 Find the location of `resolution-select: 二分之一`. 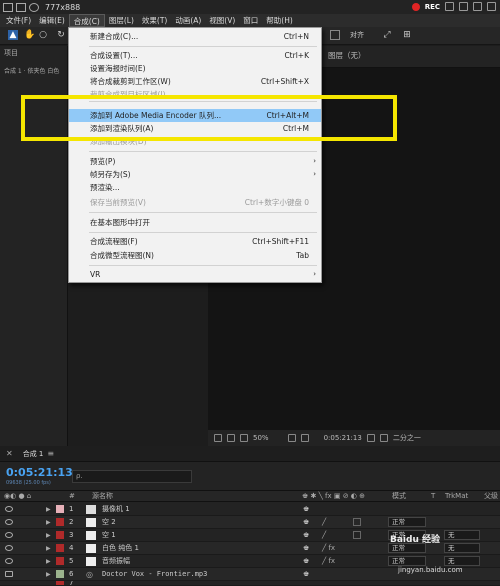

resolution-select: 二分之一 is located at coordinates (407, 438).